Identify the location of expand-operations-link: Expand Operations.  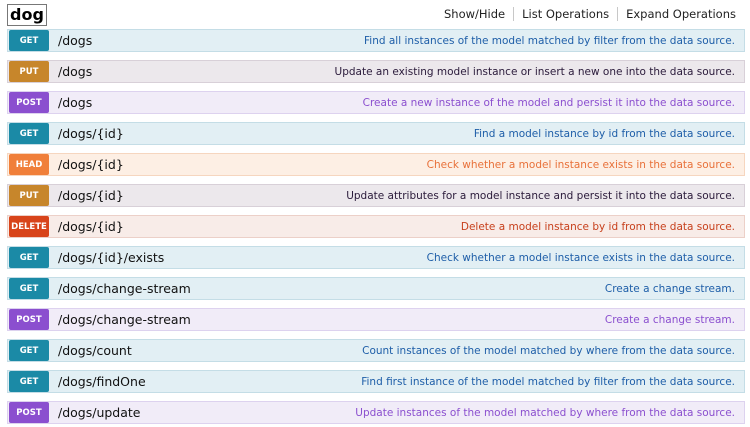
(681, 14).